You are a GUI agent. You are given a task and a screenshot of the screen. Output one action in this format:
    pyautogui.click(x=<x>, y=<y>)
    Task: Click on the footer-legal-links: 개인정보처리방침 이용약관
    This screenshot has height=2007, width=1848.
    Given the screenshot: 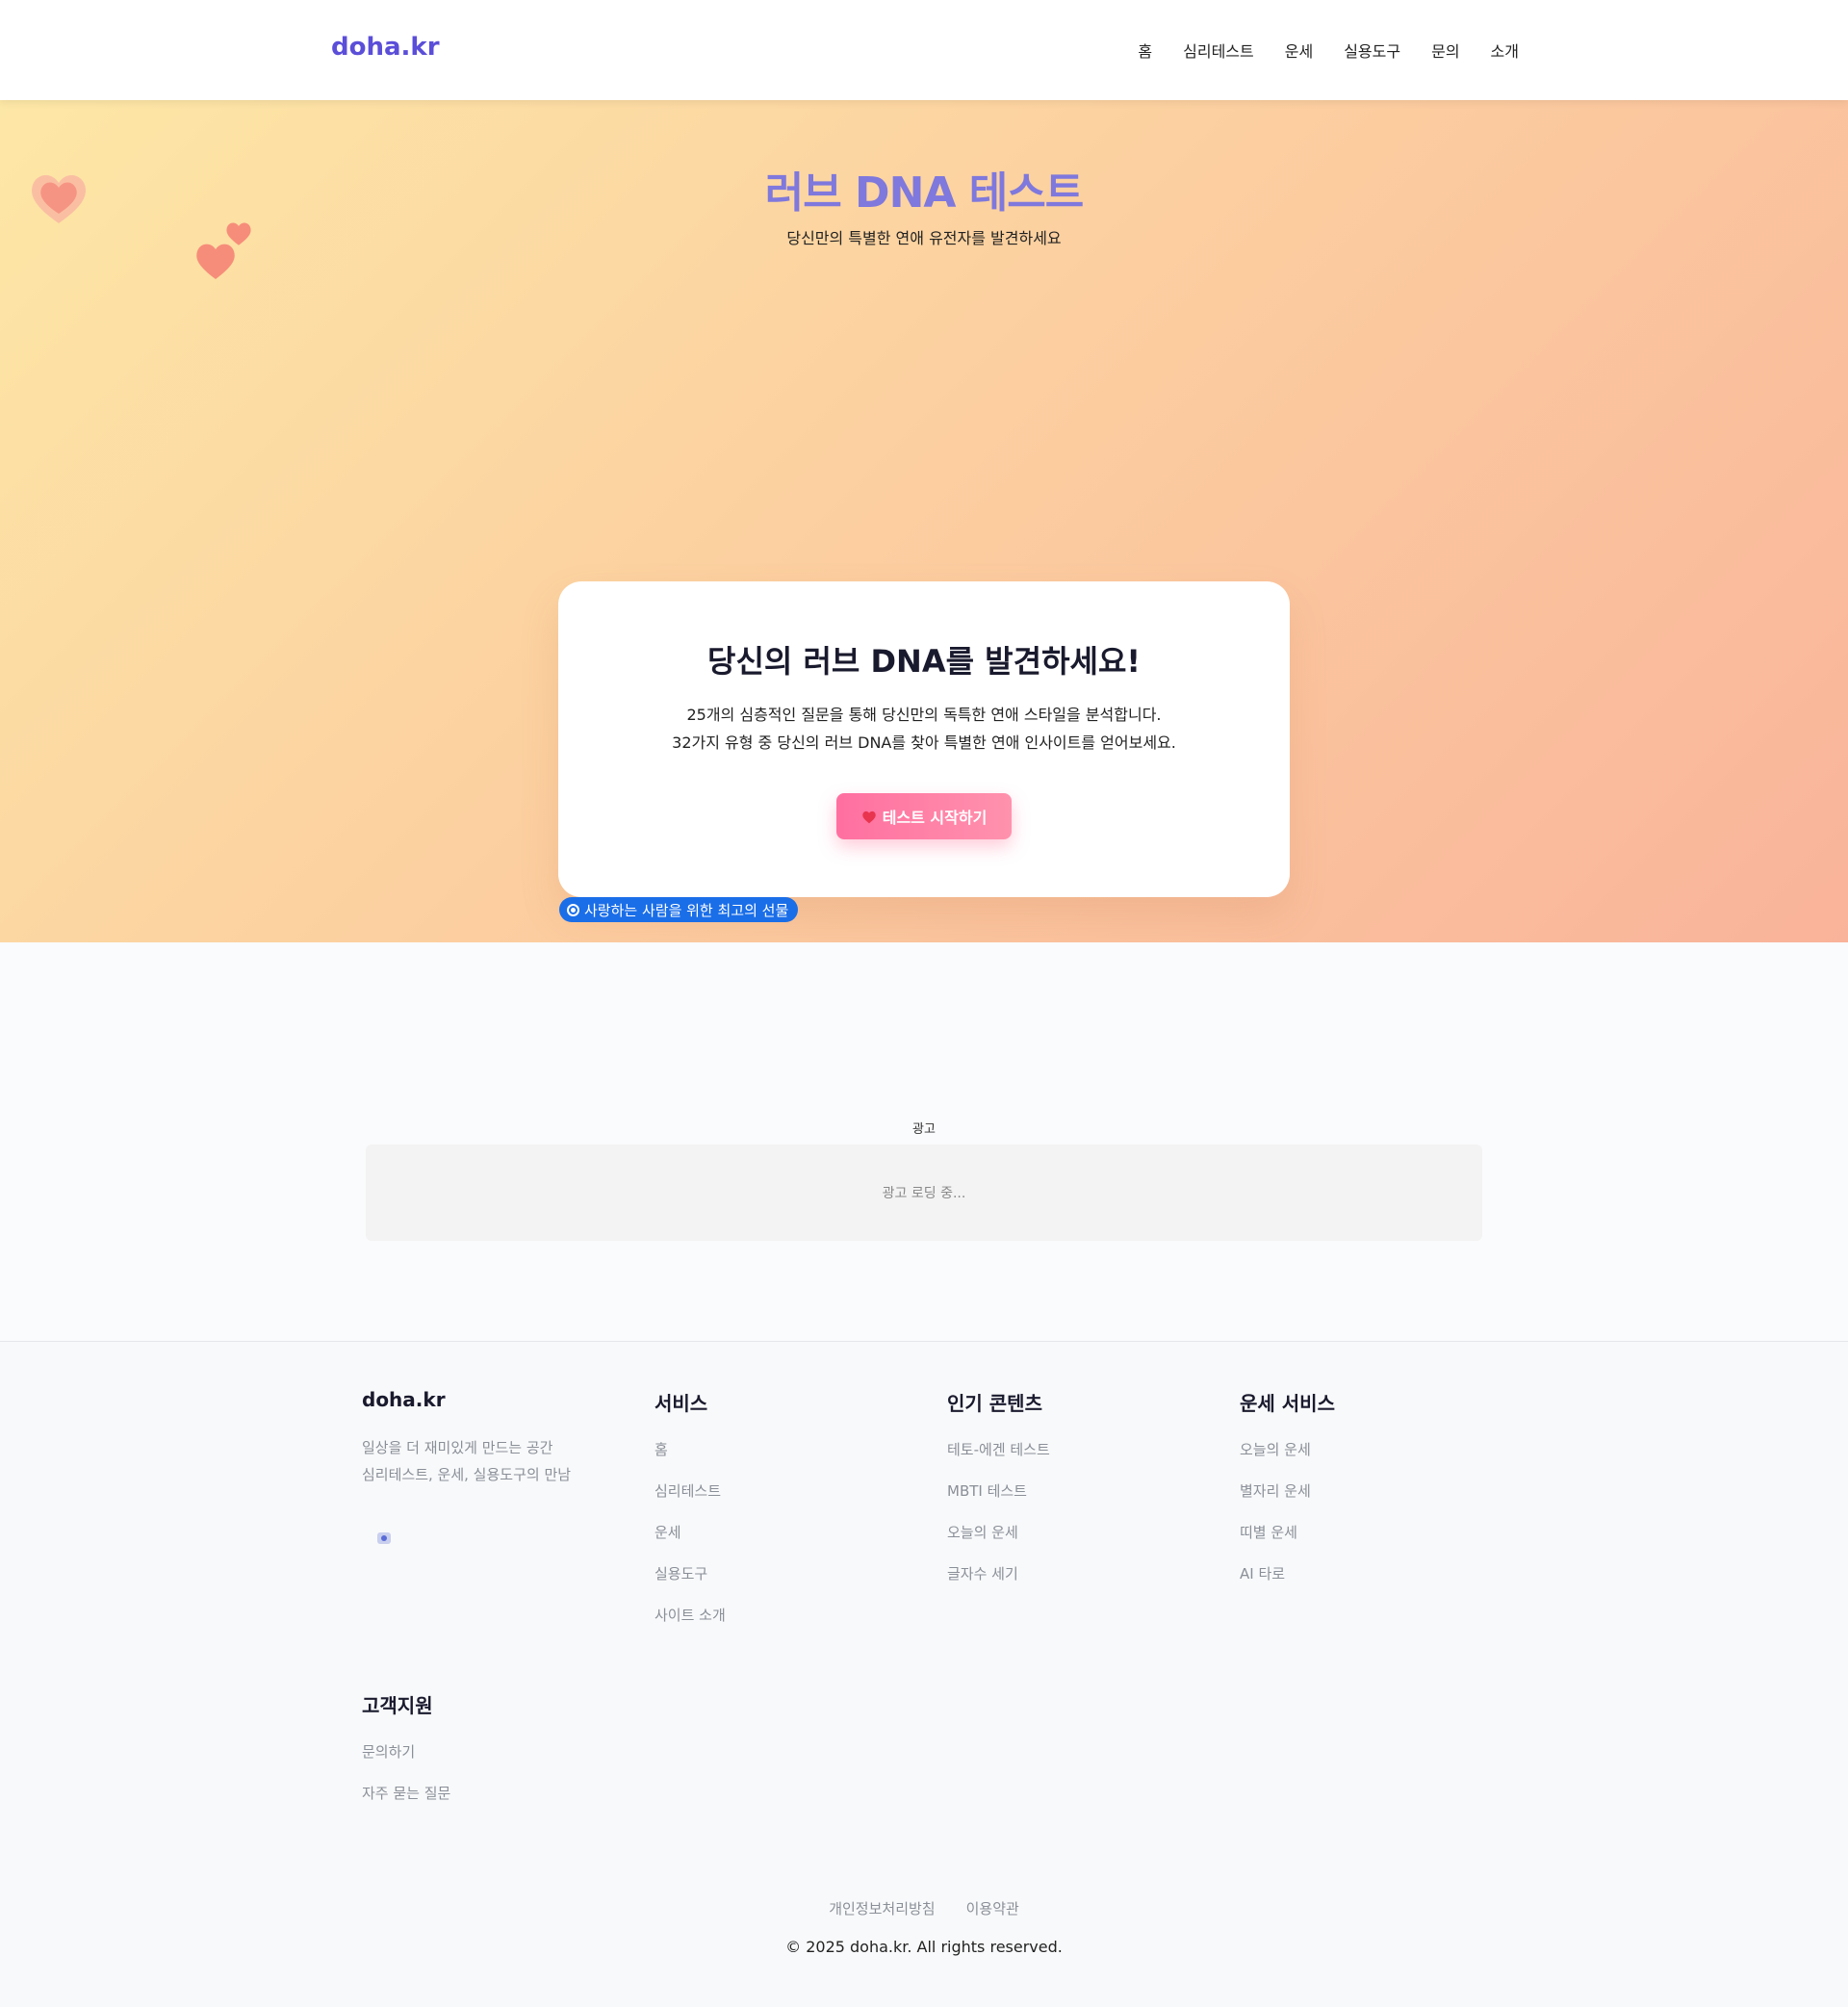 What is the action you would take?
    pyautogui.click(x=924, y=1908)
    